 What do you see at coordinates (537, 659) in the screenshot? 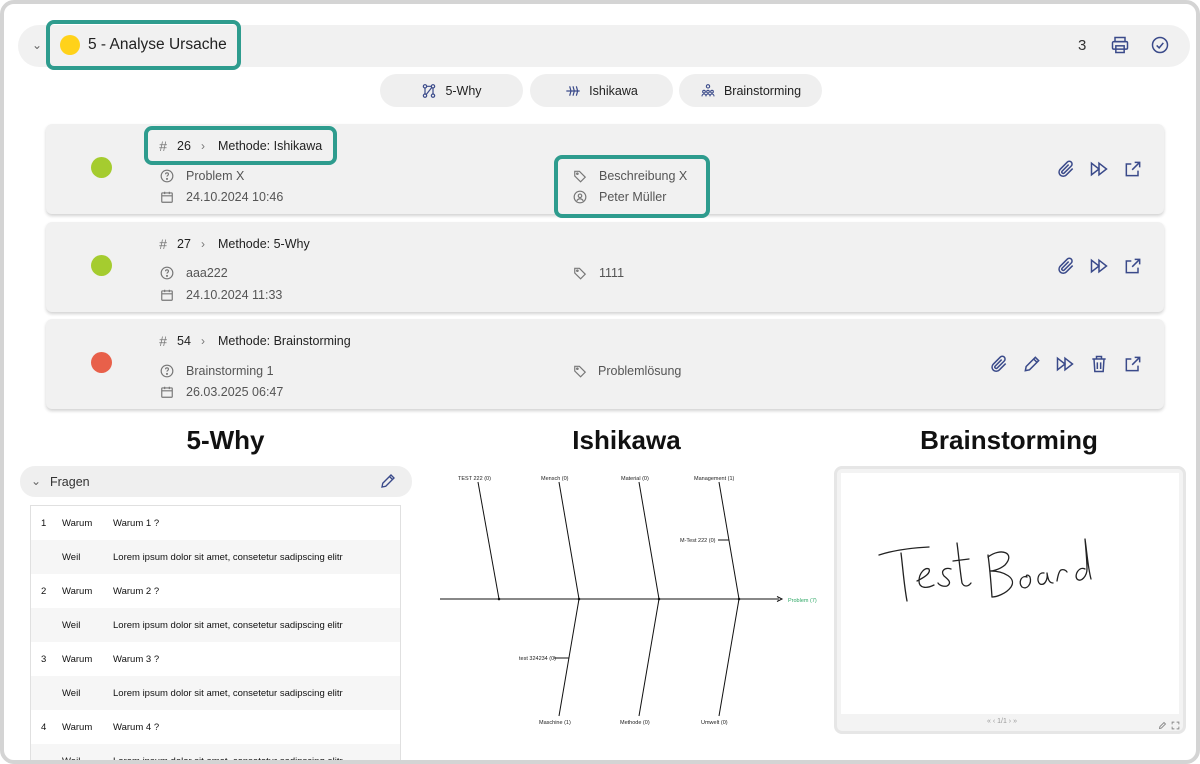
I see `sub-cause-label: test 324234 (0)` at bounding box center [537, 659].